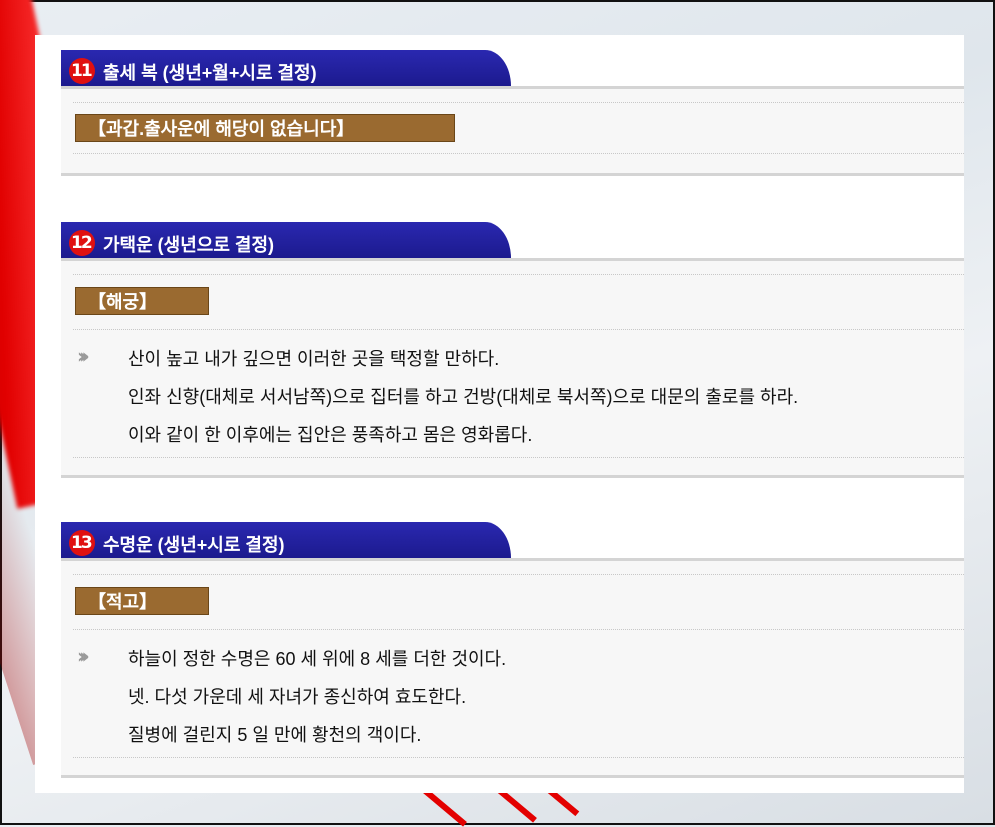  What do you see at coordinates (512, 241) in the screenshot?
I see `section-header: 12 가택운 (생년으로 결정)` at bounding box center [512, 241].